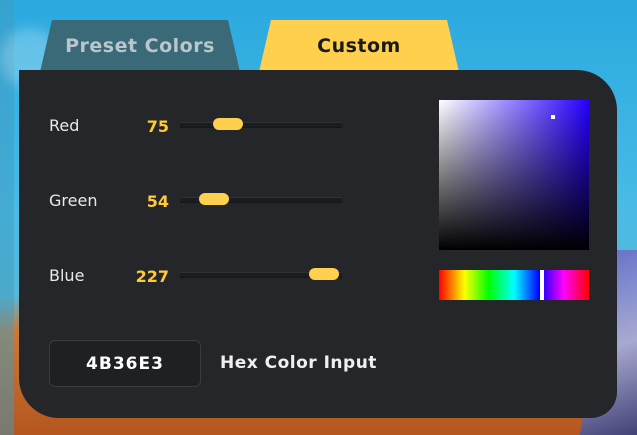 This screenshot has height=435, width=637. I want to click on picker-black-gradient, so click(514, 175).